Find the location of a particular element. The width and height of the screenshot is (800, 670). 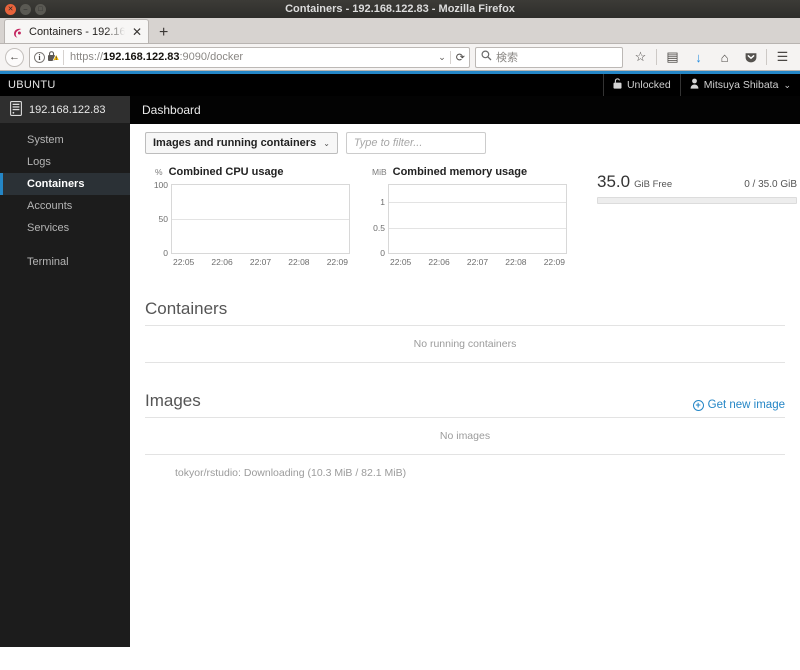

window-maximize-button: □ is located at coordinates (40, 9).